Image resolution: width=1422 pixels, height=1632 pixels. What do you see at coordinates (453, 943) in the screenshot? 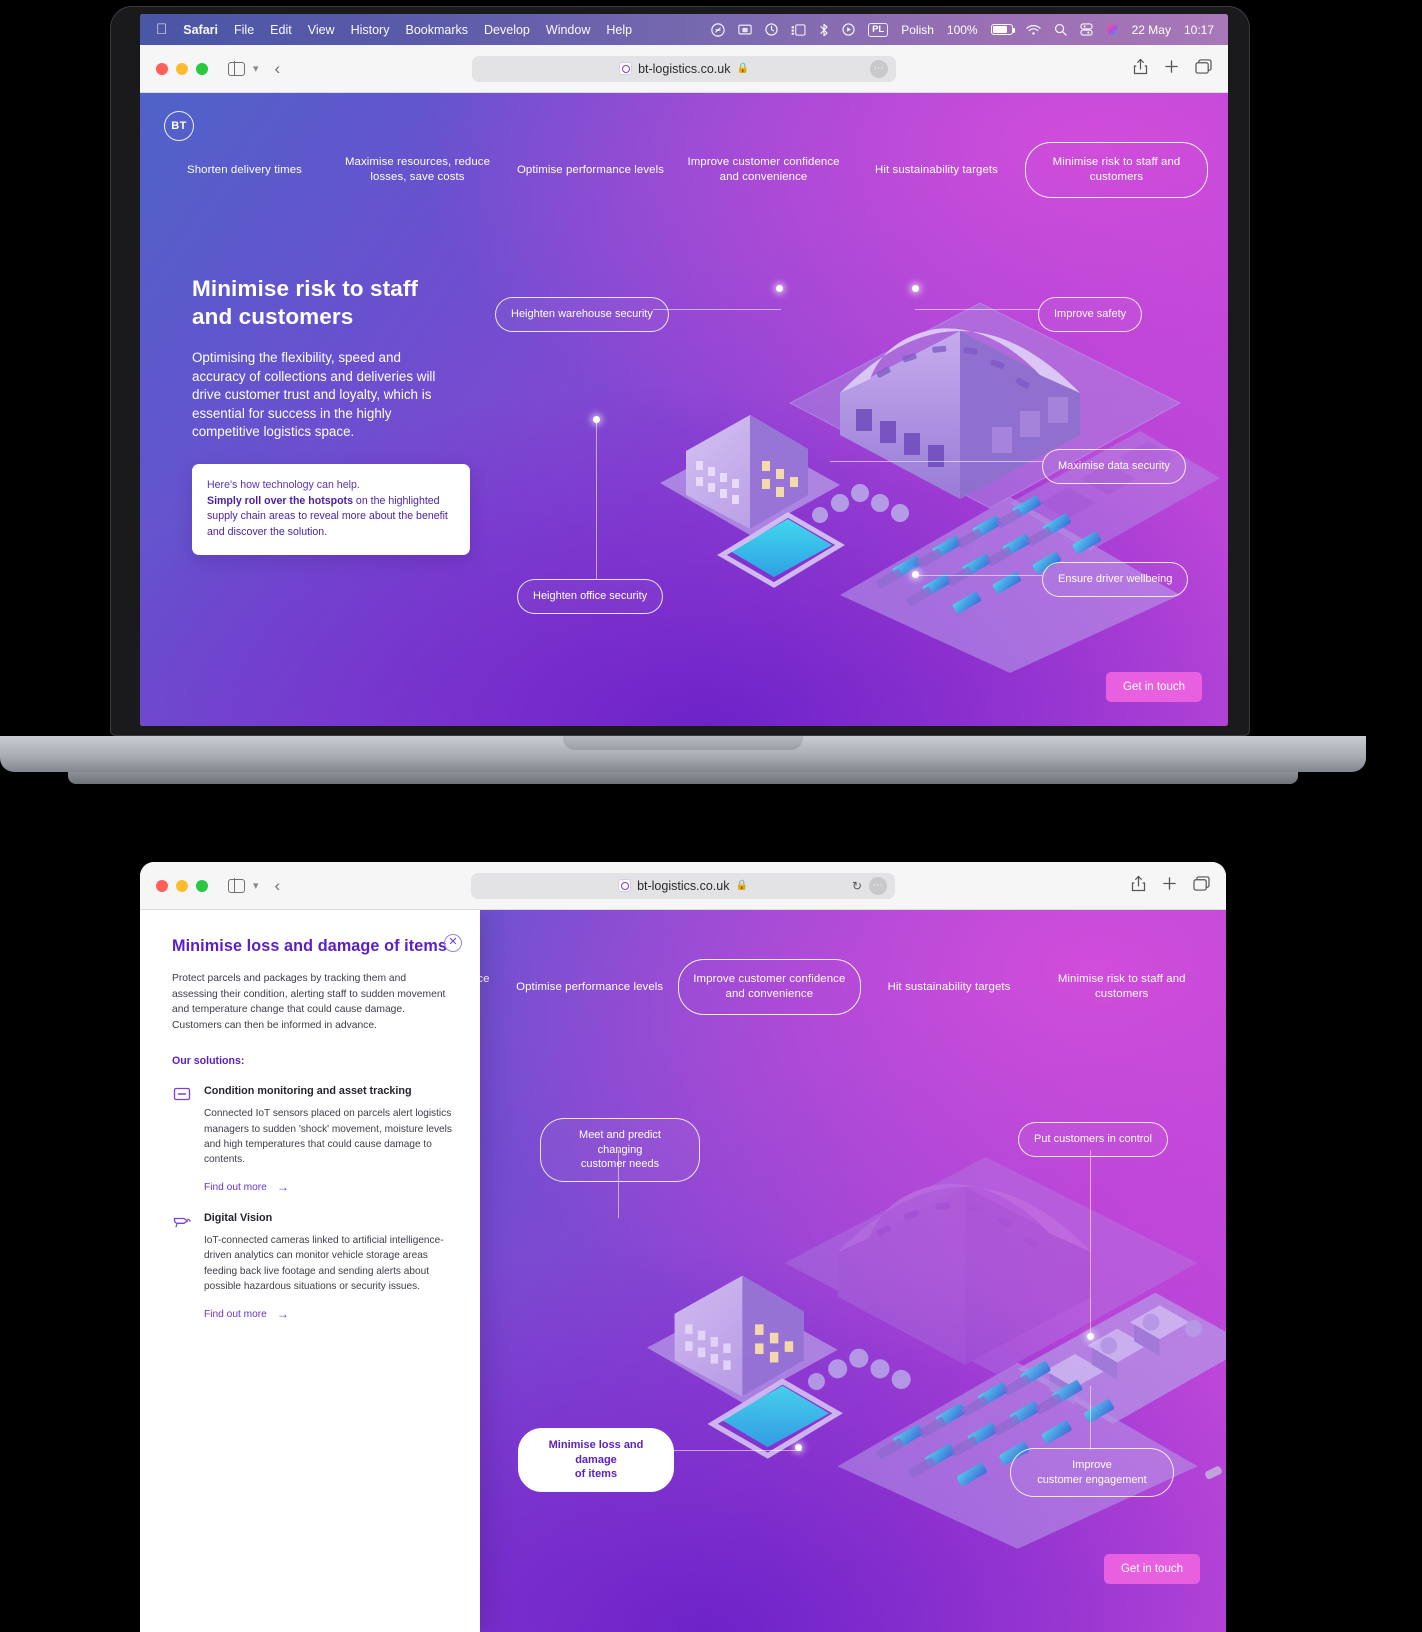
I see `close-icon: ✕` at bounding box center [453, 943].